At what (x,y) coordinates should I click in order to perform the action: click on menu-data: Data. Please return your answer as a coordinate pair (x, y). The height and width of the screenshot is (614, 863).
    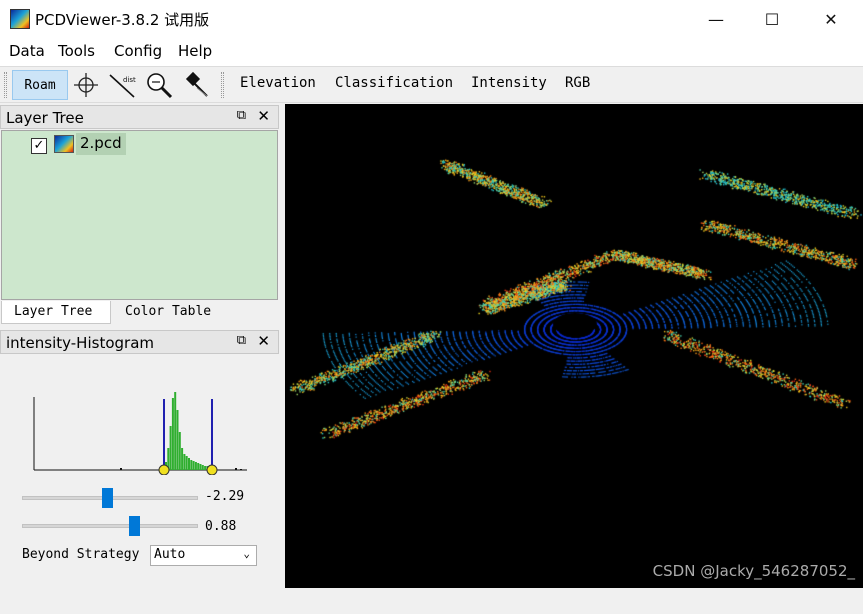
    Looking at the image, I should click on (27, 51).